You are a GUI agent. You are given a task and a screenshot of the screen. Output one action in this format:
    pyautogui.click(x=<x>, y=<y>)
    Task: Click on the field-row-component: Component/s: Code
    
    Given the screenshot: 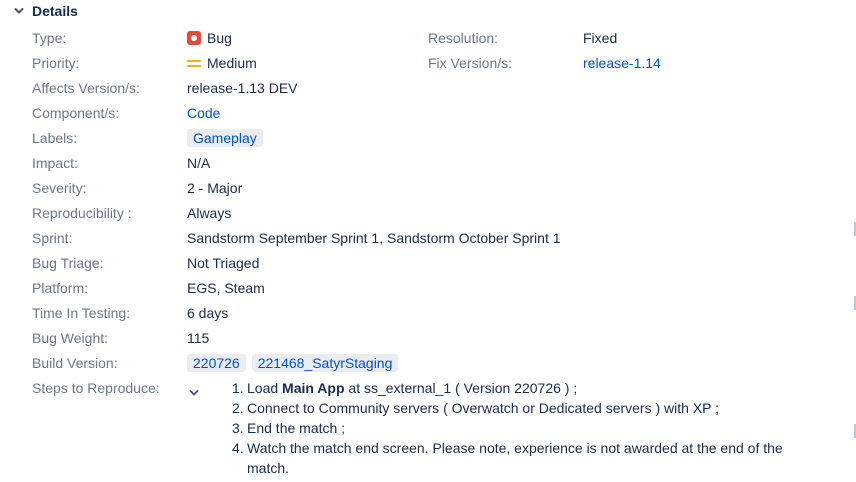 What is the action you would take?
    pyautogui.click(x=432, y=113)
    